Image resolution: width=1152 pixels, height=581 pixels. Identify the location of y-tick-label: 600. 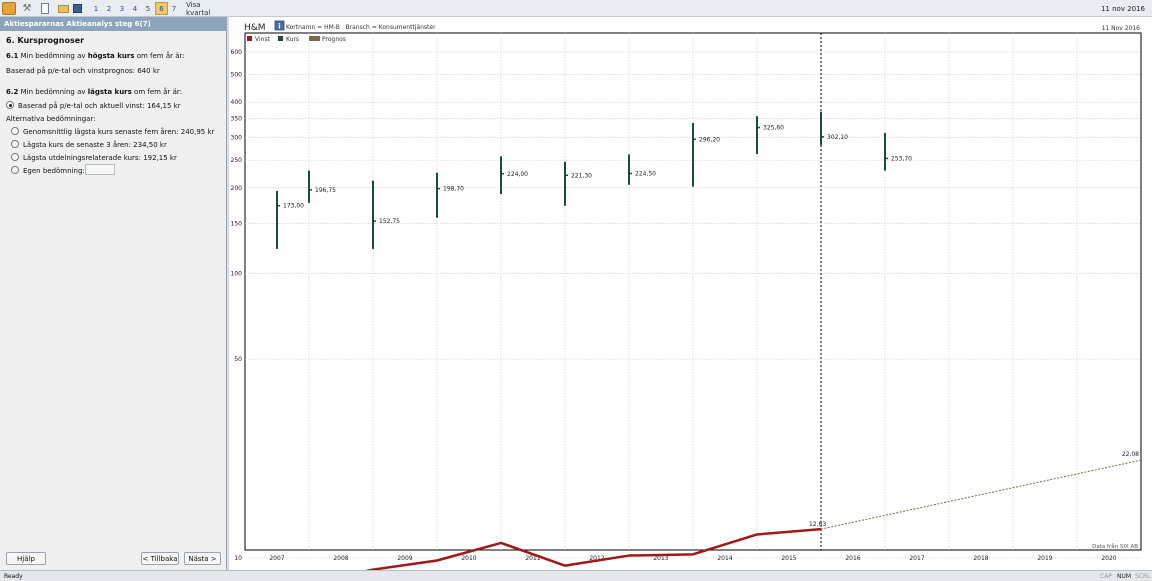
(237, 52).